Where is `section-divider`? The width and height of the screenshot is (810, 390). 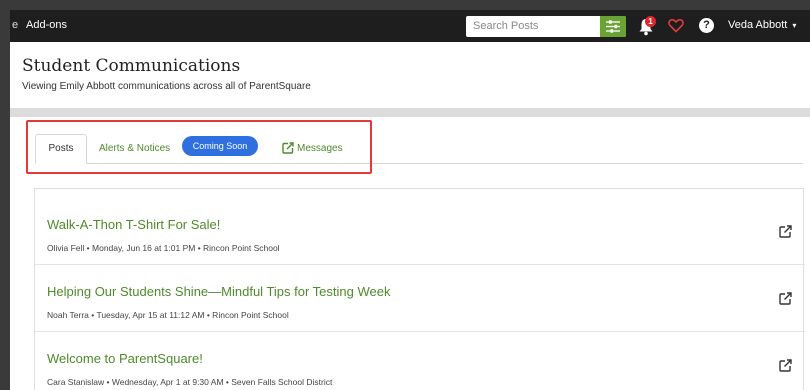
section-divider is located at coordinates (410, 112).